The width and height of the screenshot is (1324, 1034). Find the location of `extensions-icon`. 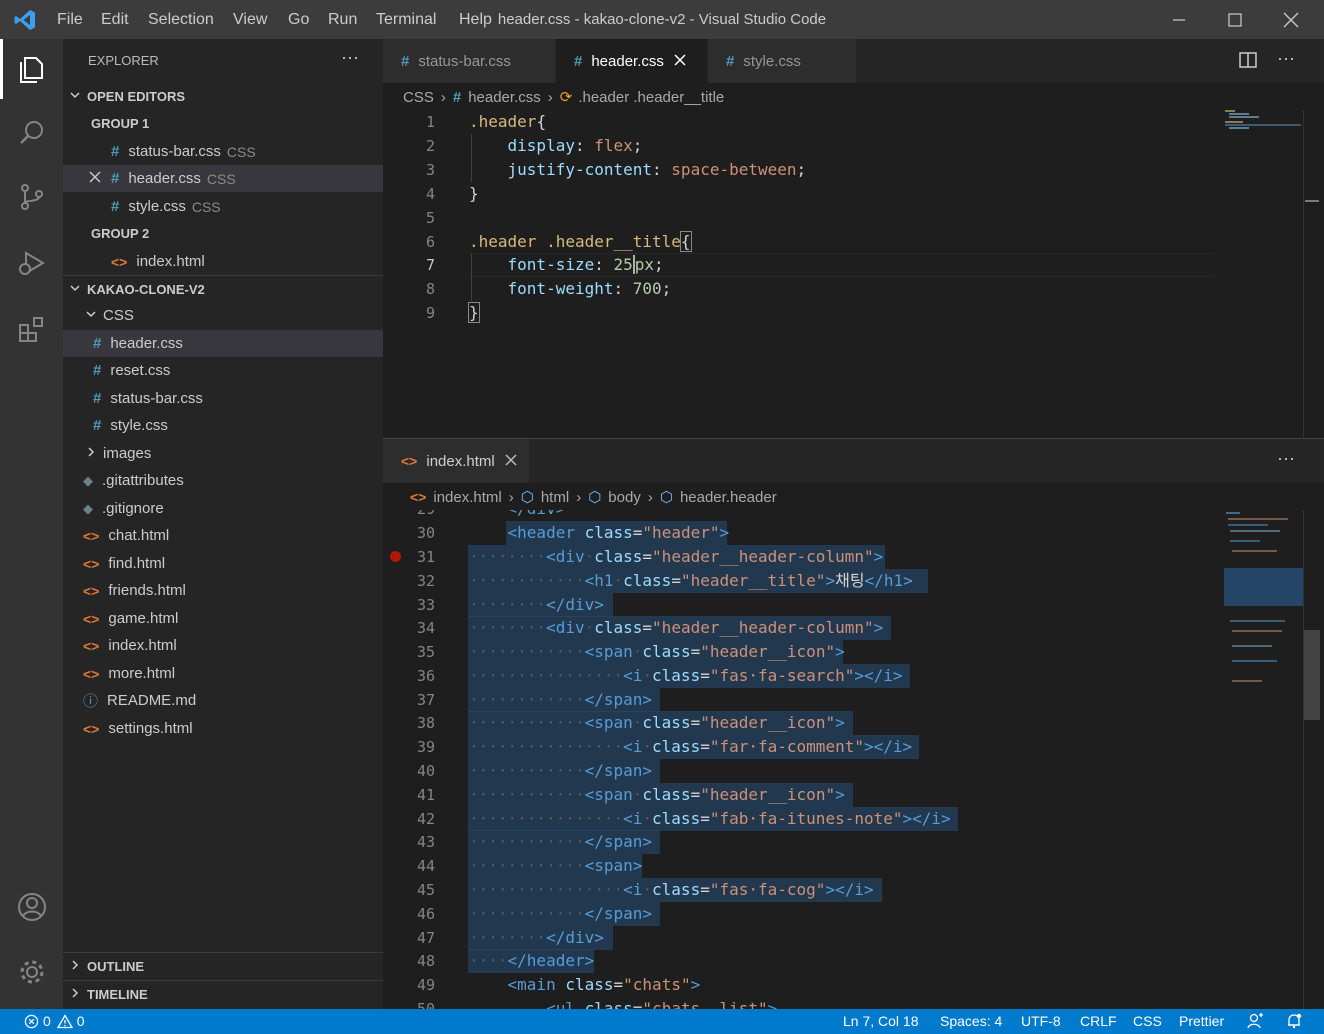

extensions-icon is located at coordinates (31, 329).